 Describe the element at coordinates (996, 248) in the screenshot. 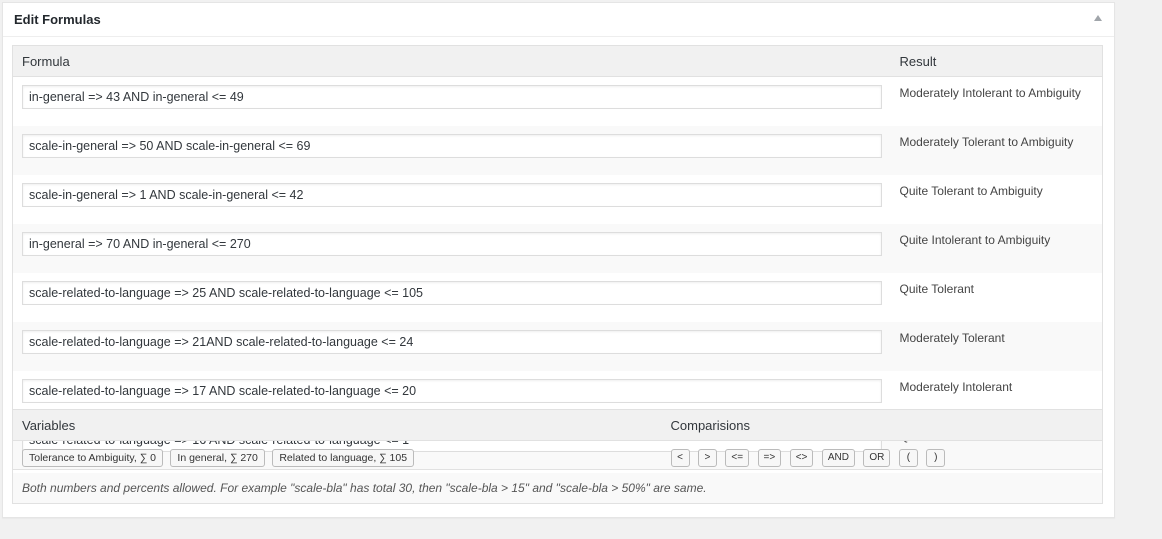

I see `result-text: Quite Intolerant to Ambiguity` at that location.